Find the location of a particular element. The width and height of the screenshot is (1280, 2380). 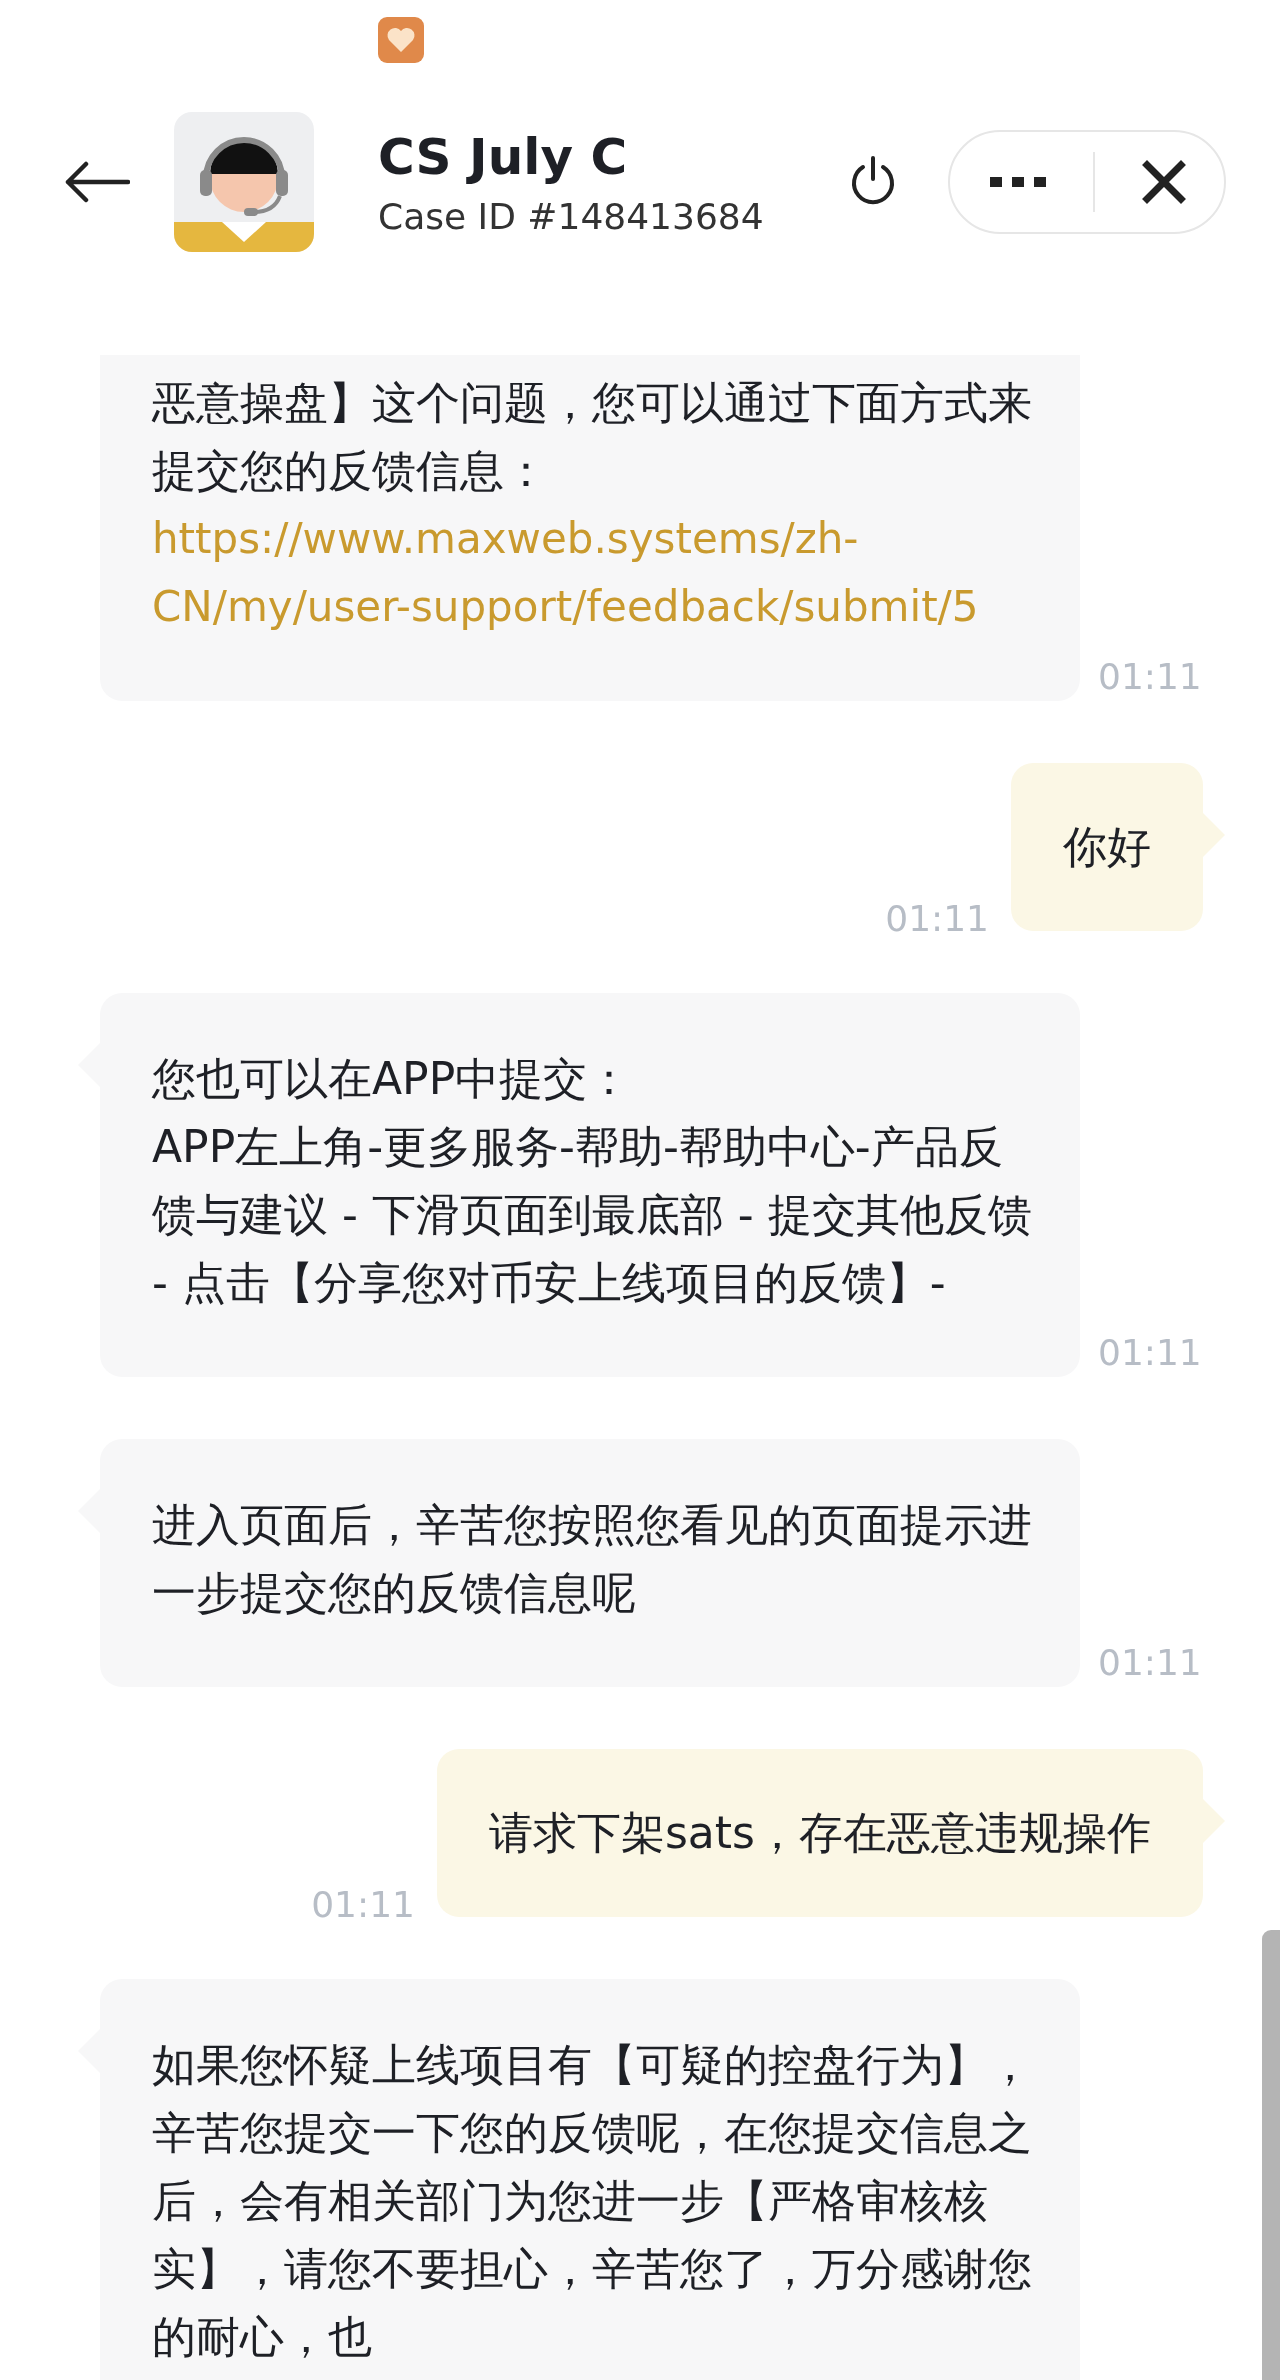

case-id: Case ID #148413684 is located at coordinates (571, 216).